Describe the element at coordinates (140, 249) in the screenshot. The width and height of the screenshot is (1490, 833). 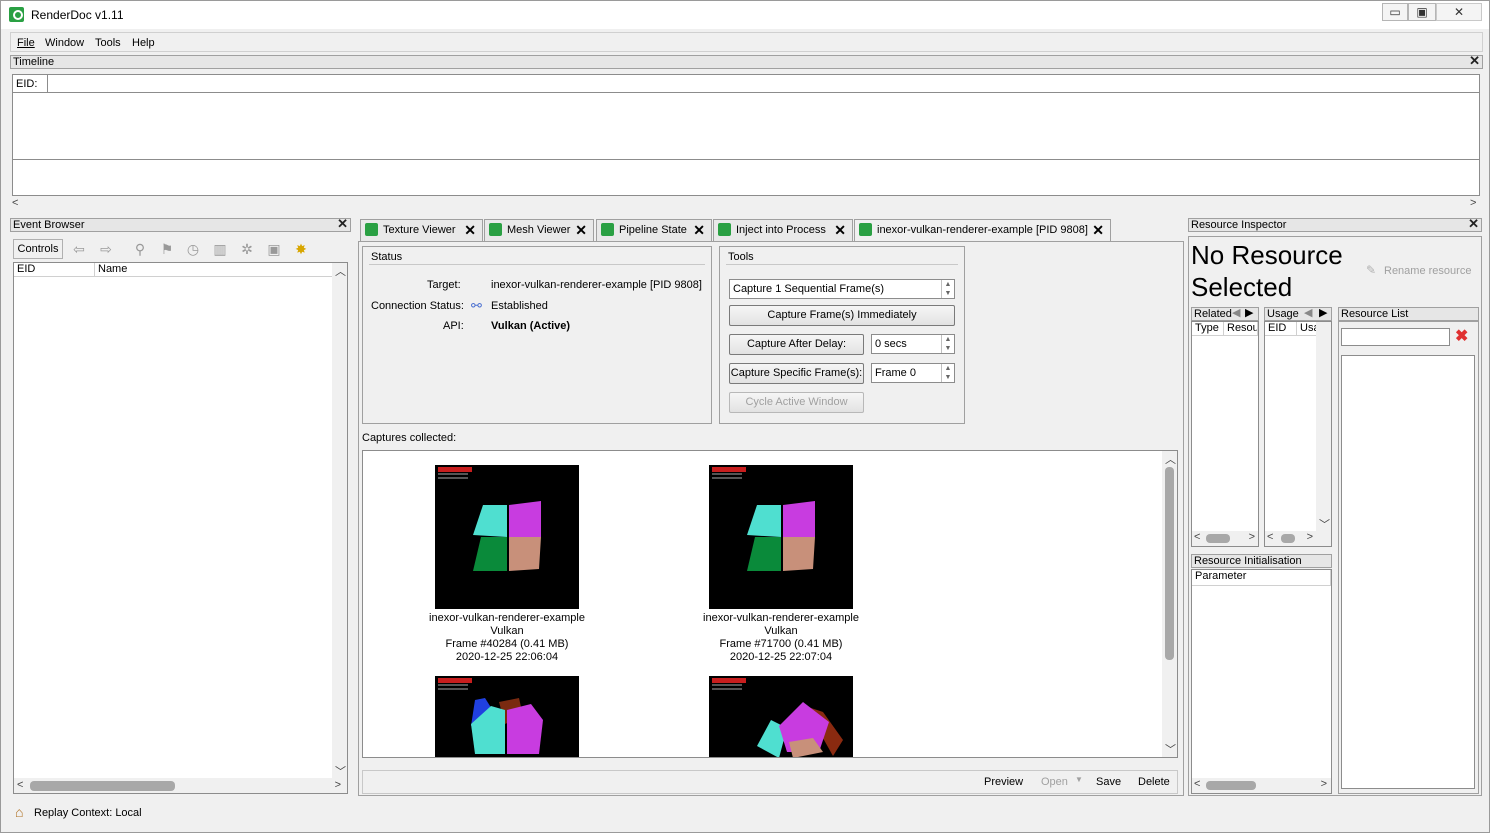
I see `binoculars-icon: ⚲` at that location.